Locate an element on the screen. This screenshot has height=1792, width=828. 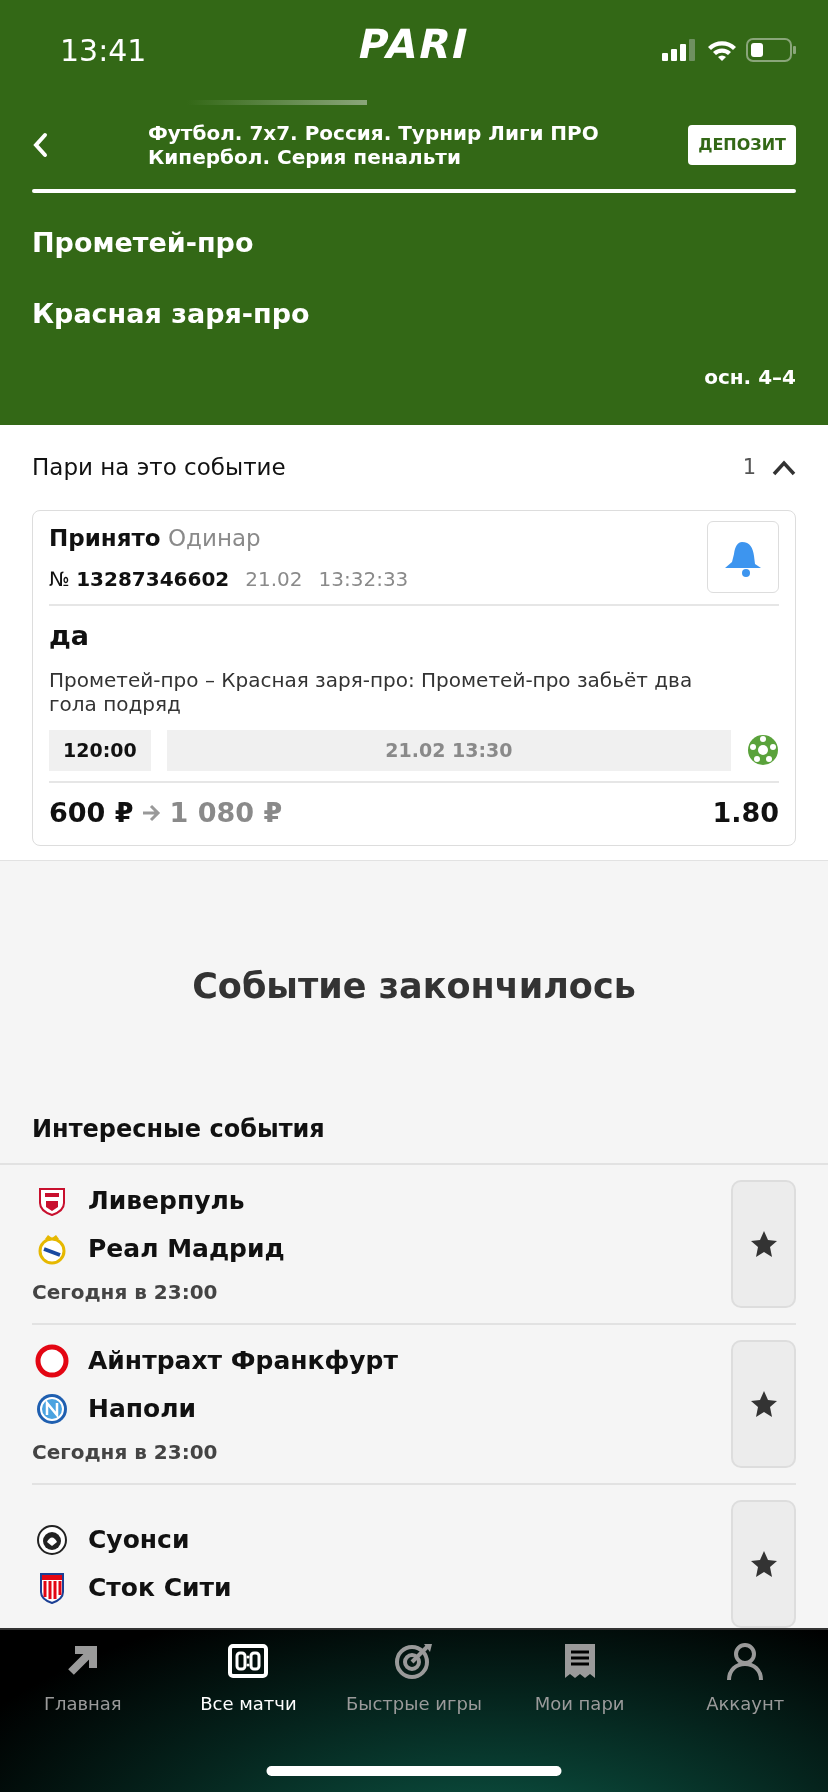
person-icon is located at coordinates (745, 1662).